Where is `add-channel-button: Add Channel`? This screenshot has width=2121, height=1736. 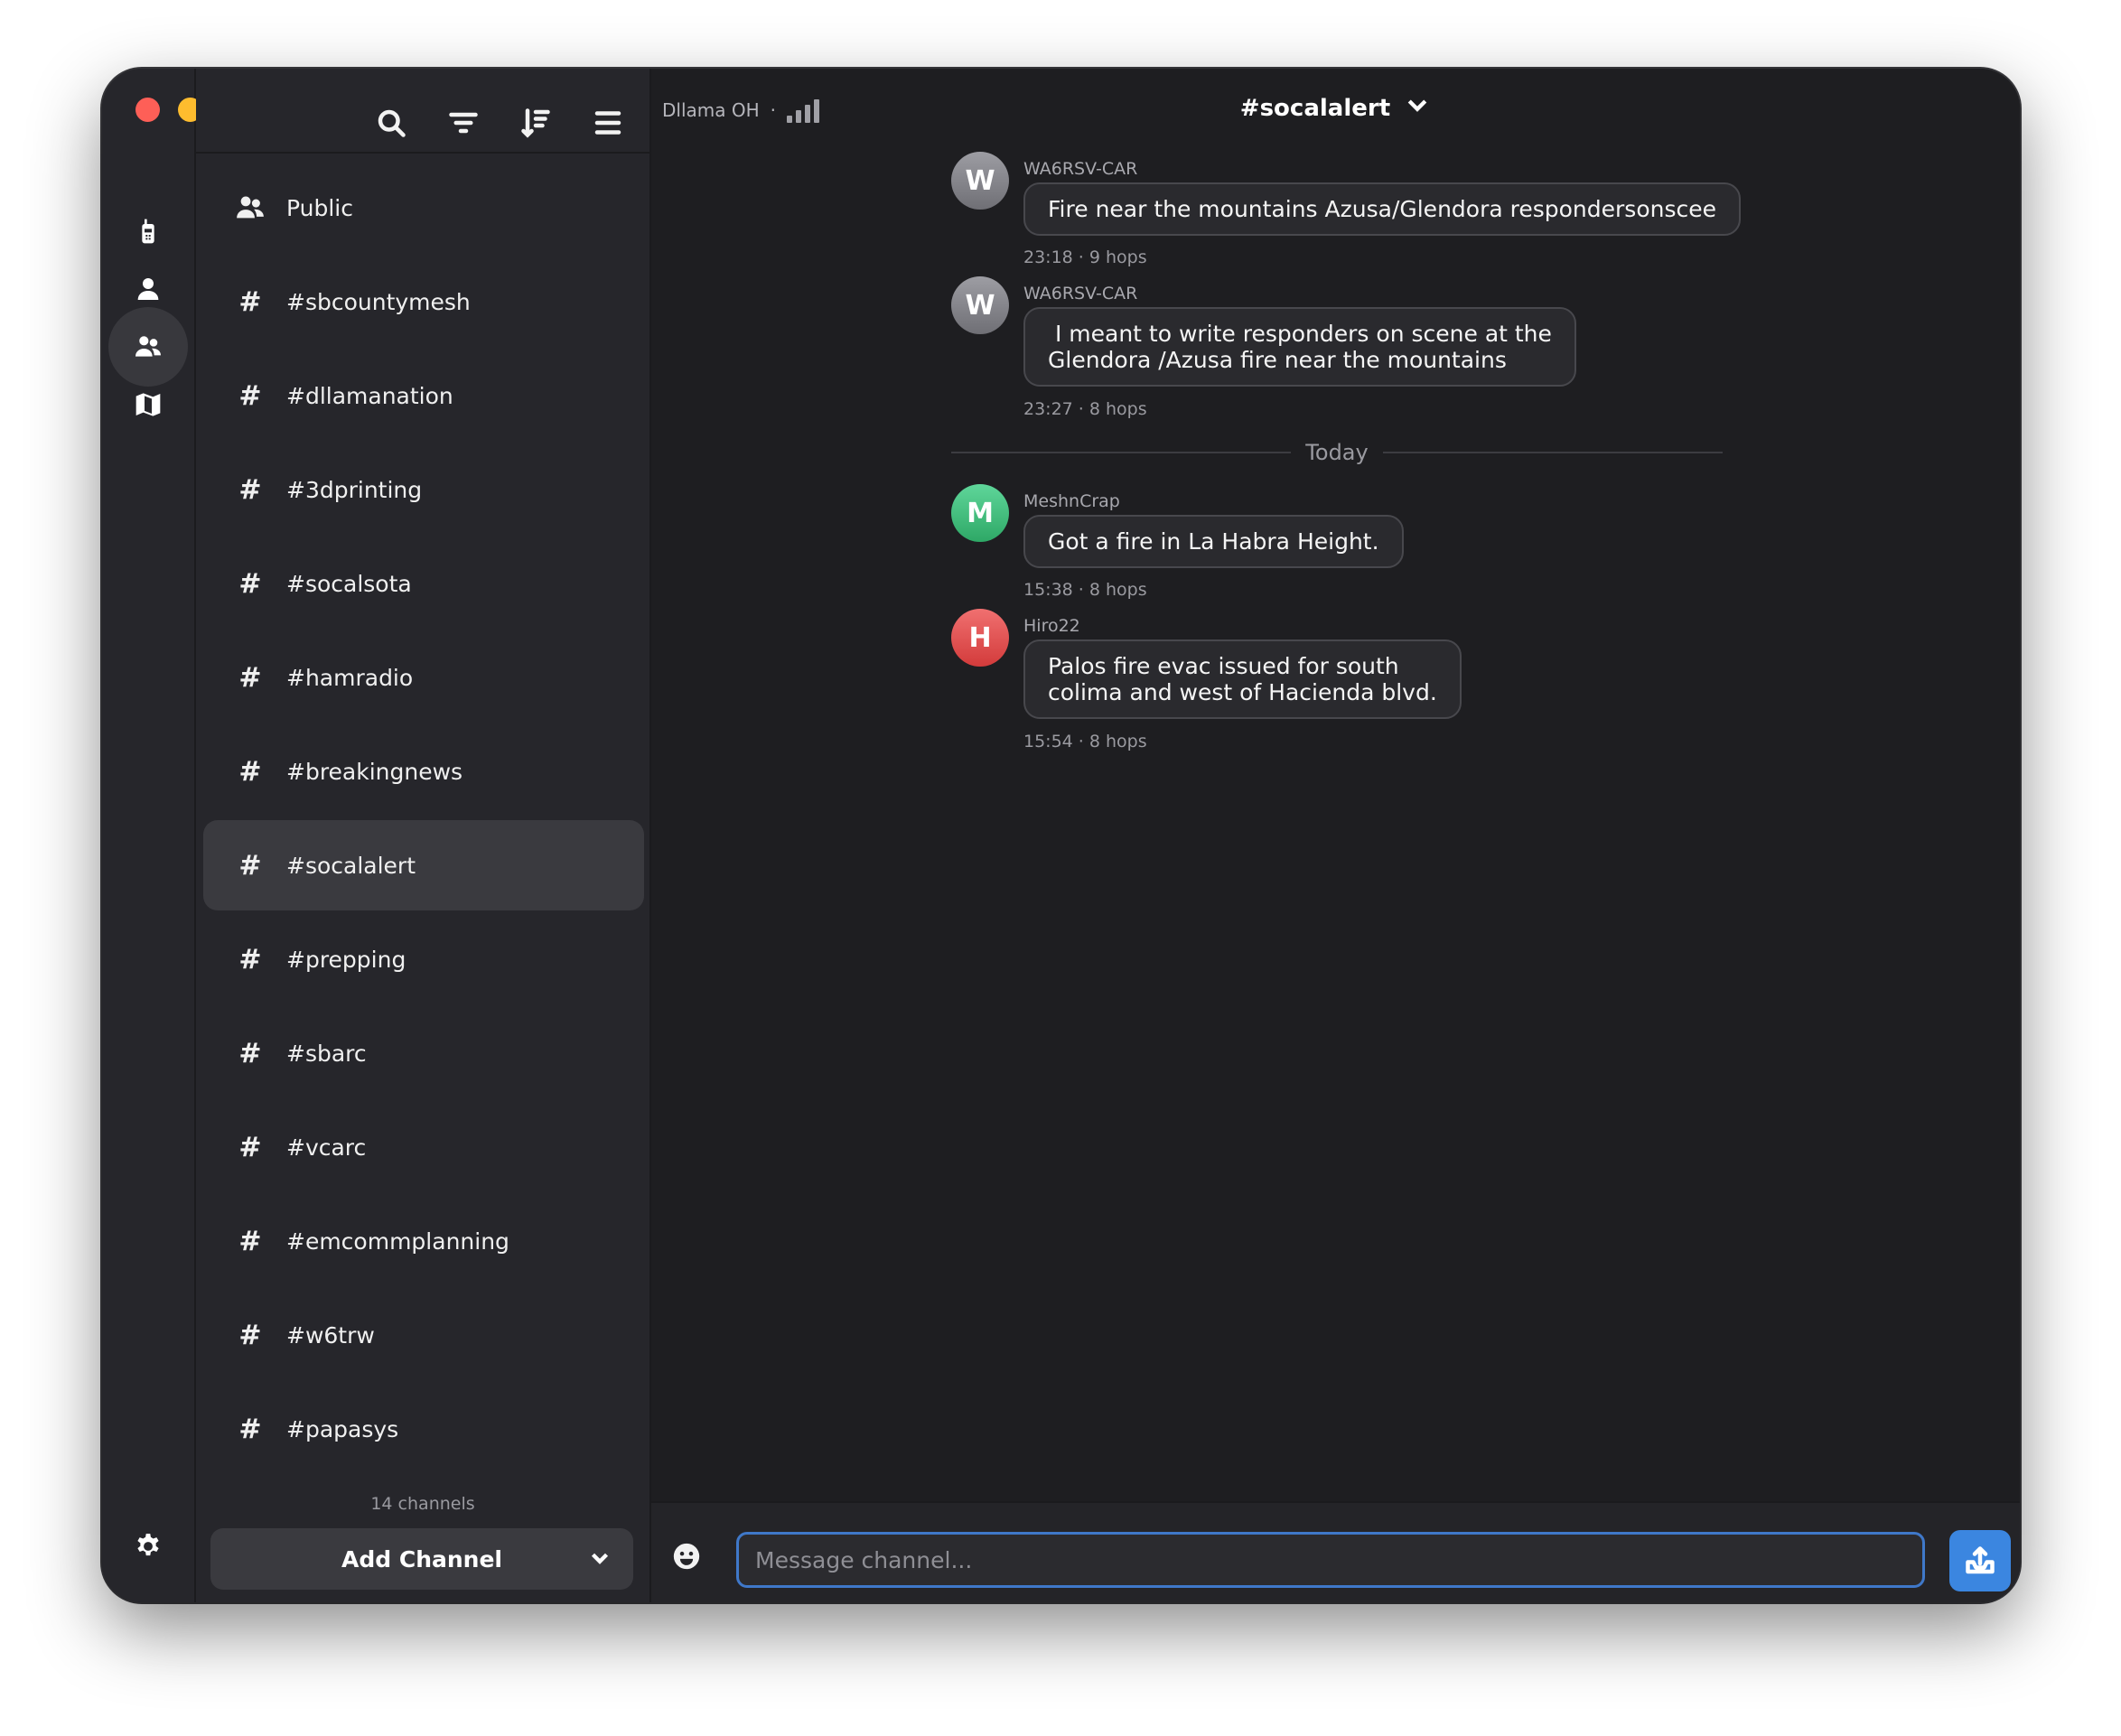 add-channel-button: Add Channel is located at coordinates (422, 1559).